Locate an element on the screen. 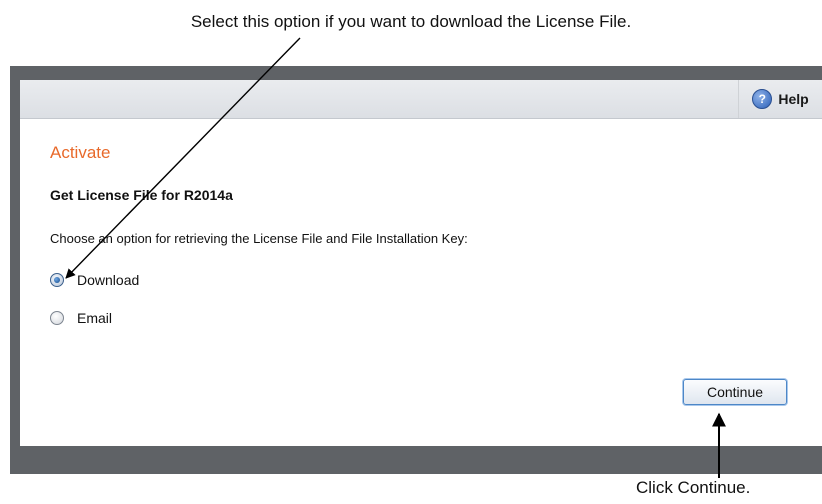 The width and height of the screenshot is (822, 504). download-radio is located at coordinates (57, 280).